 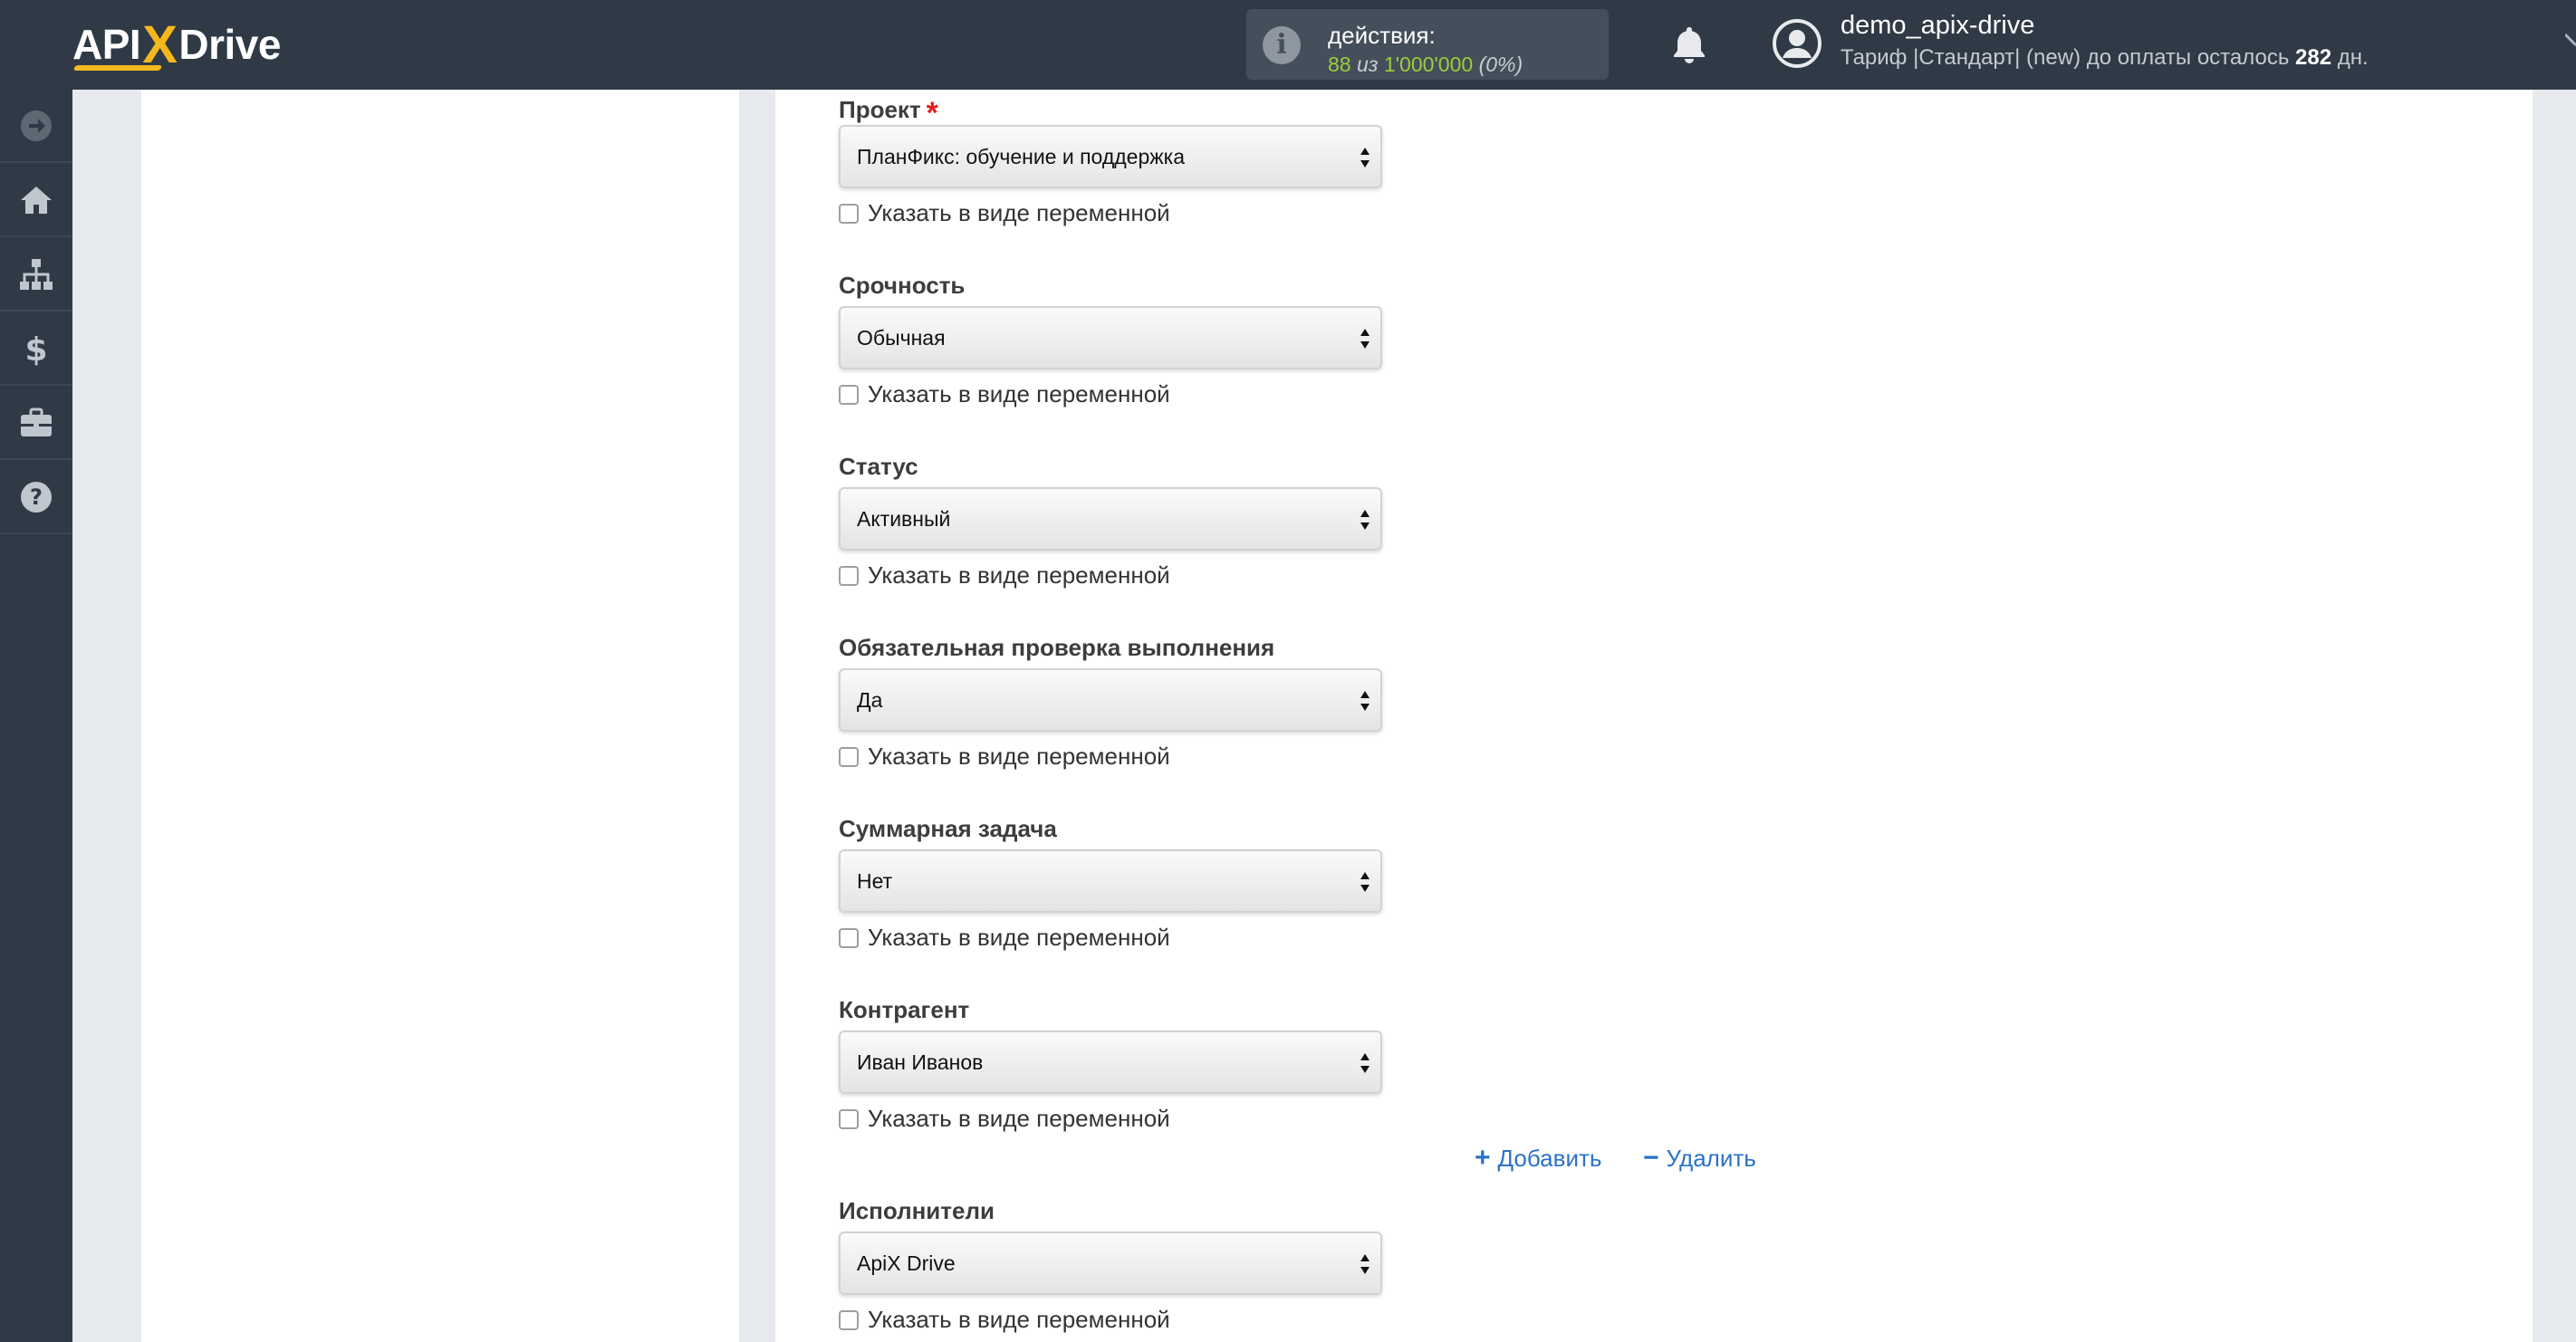 I want to click on field-label: Статус, so click(x=878, y=466).